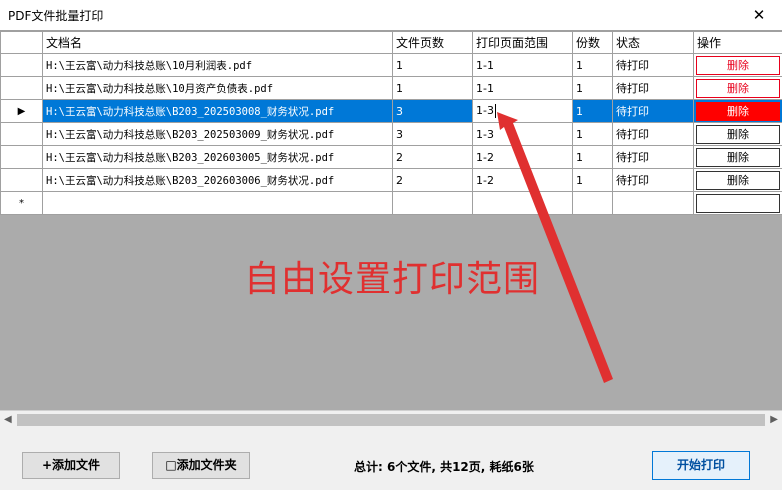 The height and width of the screenshot is (490, 782). Describe the element at coordinates (592, 42) in the screenshot. I see `column-header-copies: 份数` at that location.